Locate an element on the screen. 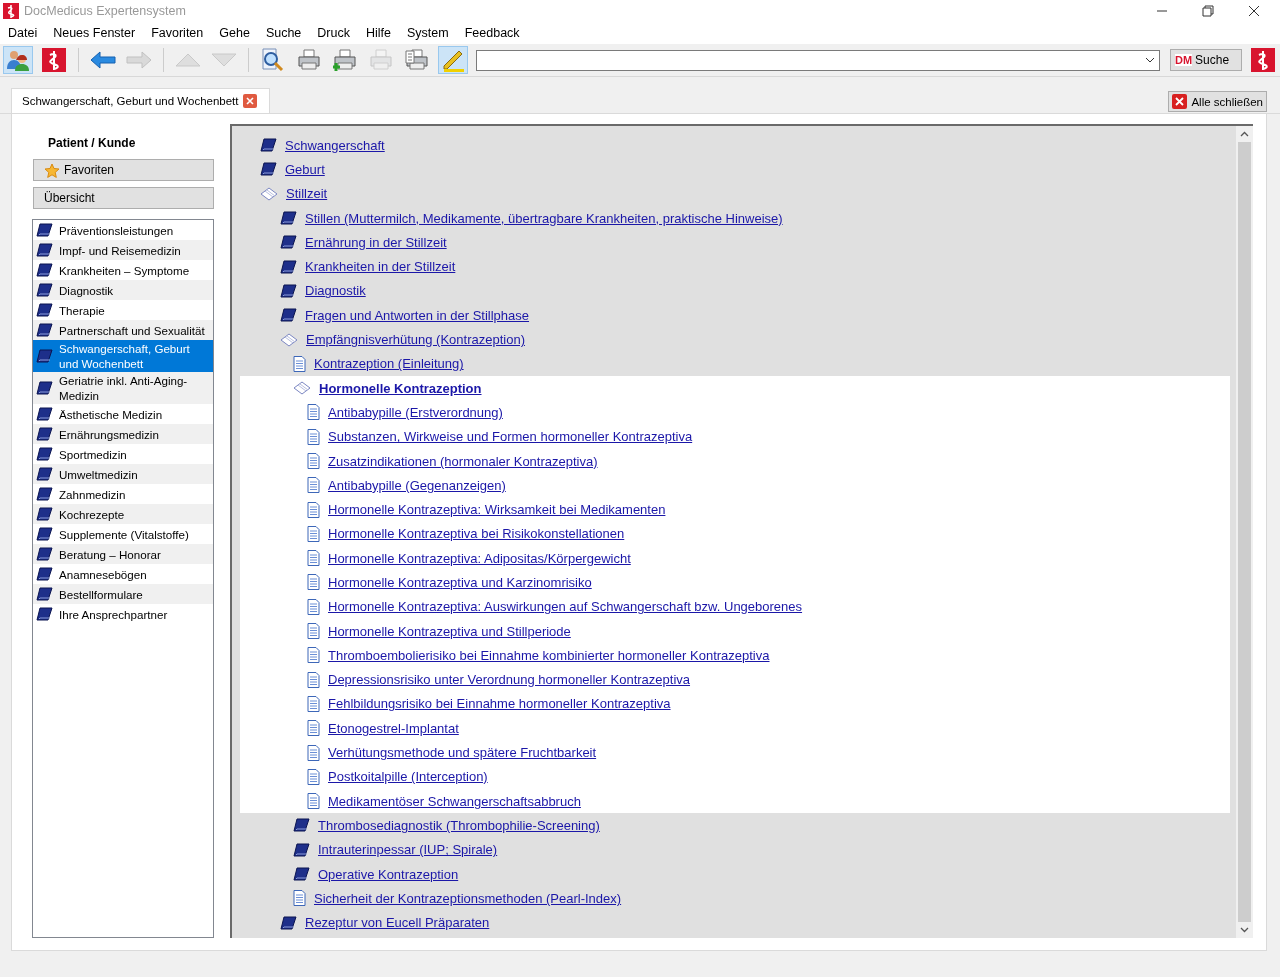 This screenshot has width=1280, height=977. category-item: Ästhetische Medizin is located at coordinates (123, 414).